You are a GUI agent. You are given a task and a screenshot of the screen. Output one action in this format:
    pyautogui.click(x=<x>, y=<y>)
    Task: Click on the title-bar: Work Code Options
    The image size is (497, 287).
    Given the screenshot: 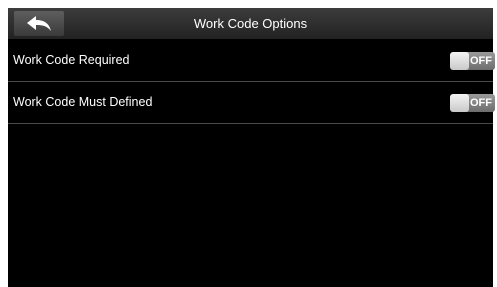 What is the action you would take?
    pyautogui.click(x=250, y=23)
    